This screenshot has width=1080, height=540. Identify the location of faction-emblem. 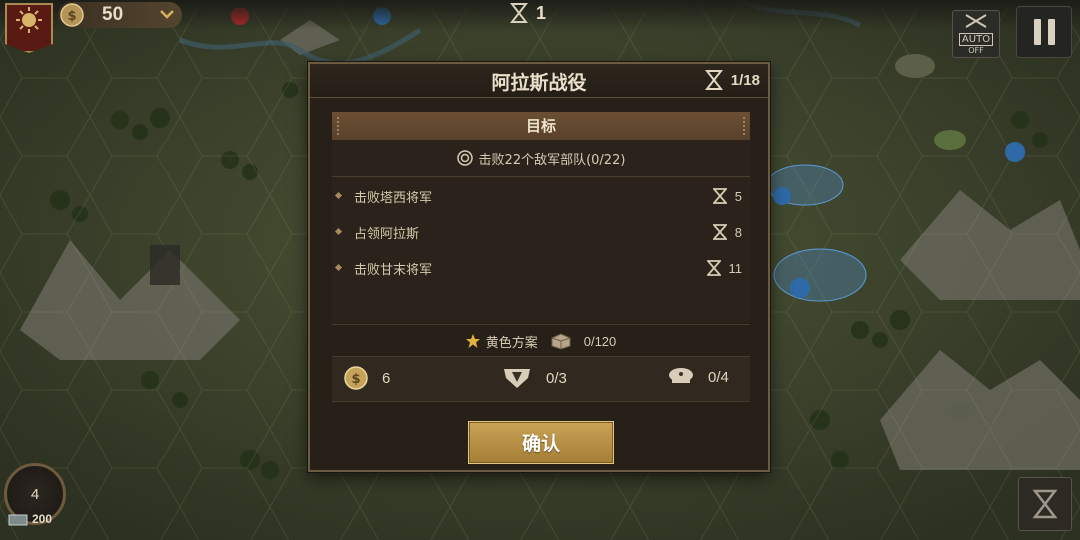
(29, 28).